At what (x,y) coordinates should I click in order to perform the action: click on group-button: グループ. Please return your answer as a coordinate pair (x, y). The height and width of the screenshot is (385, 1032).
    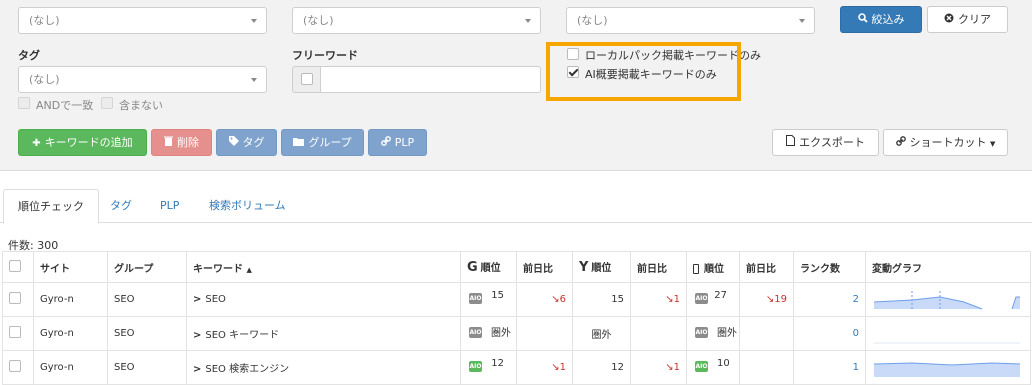
    Looking at the image, I should click on (322, 142).